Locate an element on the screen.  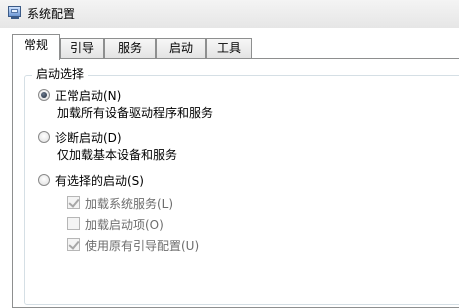
use-original-boot-config-checkbox is located at coordinates (73, 244).